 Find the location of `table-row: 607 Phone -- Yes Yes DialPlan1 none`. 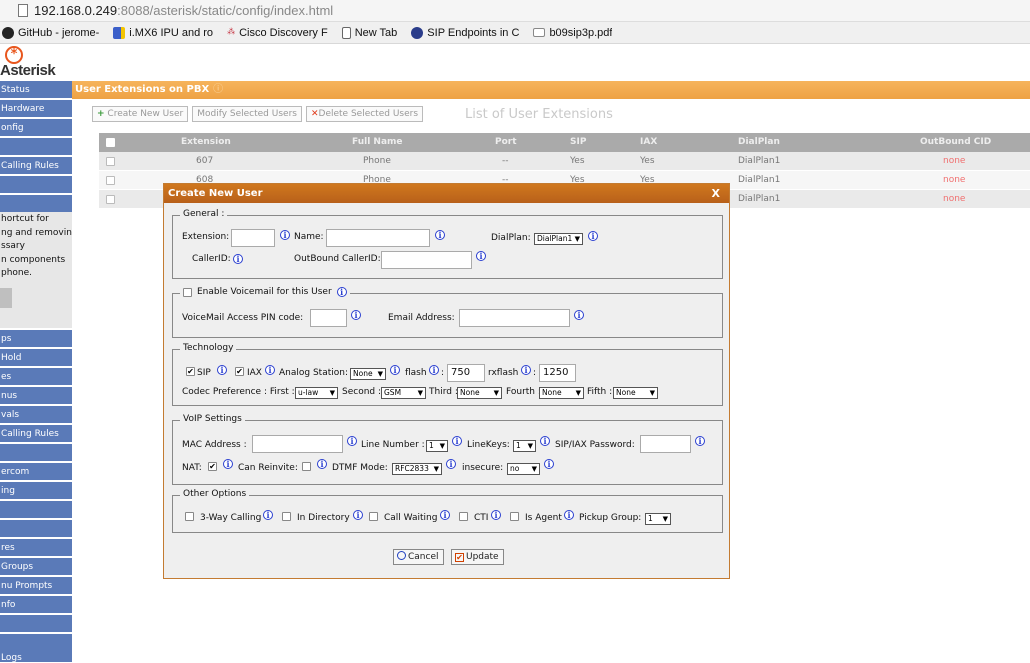

table-row: 607 Phone -- Yes Yes DialPlan1 none is located at coordinates (564, 161).